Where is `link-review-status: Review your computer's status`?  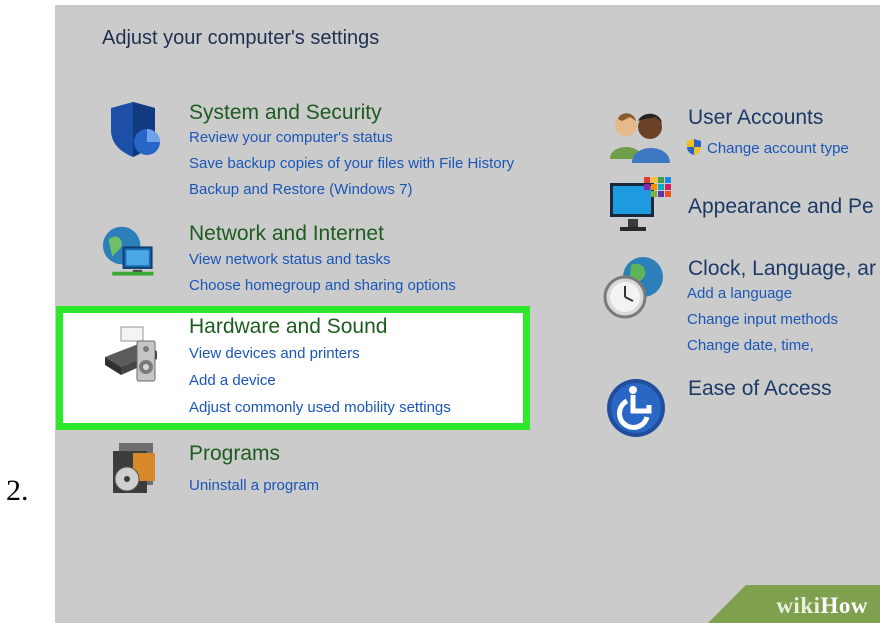
link-review-status: Review your computer's status is located at coordinates (291, 137).